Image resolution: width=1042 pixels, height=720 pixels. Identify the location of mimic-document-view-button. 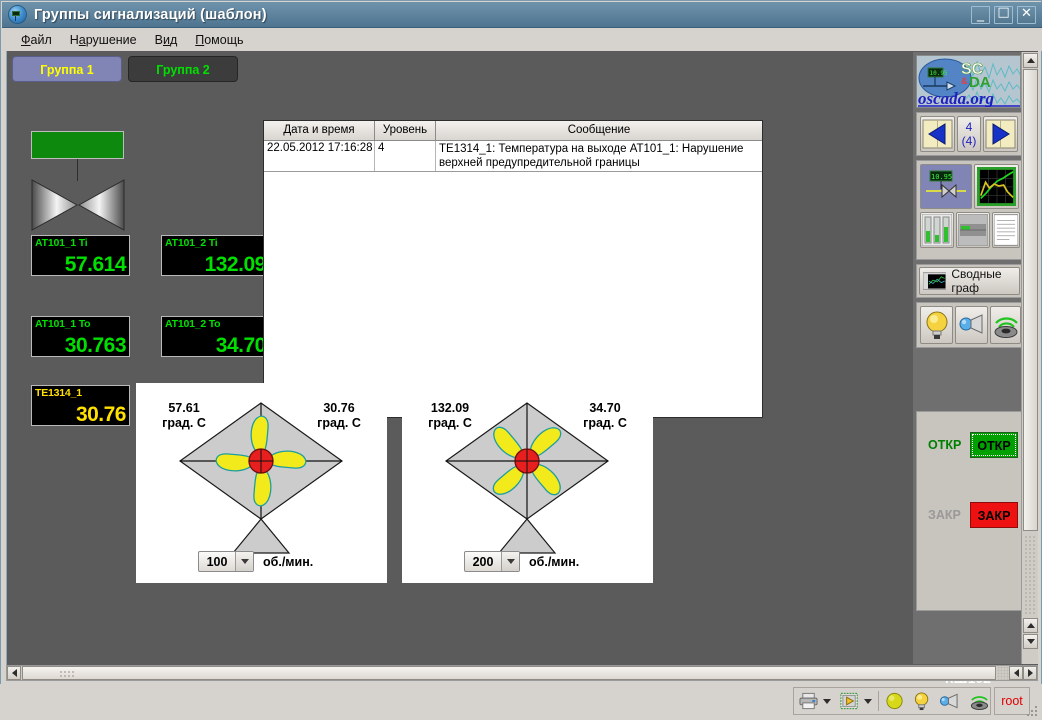
(1006, 230).